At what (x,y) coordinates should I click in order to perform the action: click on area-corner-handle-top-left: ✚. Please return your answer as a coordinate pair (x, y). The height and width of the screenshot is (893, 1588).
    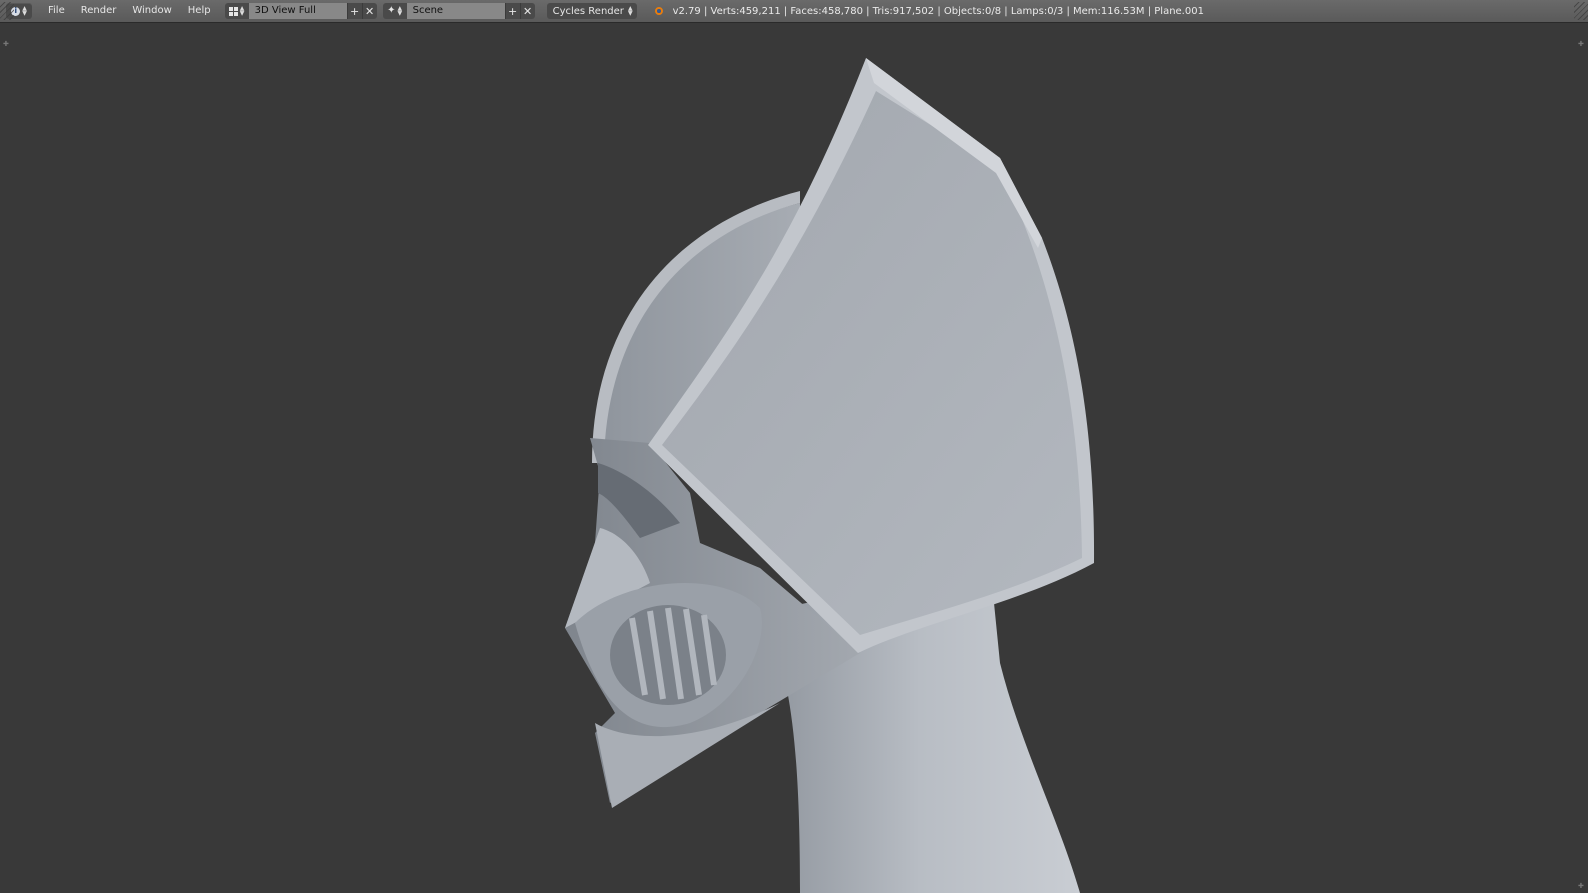
    Looking at the image, I should click on (6, 44).